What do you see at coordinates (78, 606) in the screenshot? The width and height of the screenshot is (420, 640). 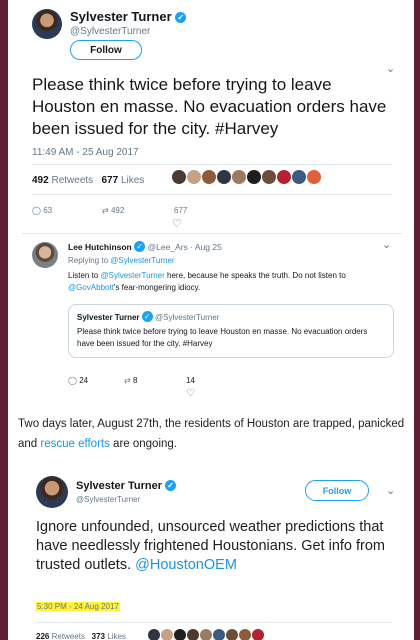 I see `tweet-timestamp: 5:30 PM - 24 Aug 2017` at bounding box center [78, 606].